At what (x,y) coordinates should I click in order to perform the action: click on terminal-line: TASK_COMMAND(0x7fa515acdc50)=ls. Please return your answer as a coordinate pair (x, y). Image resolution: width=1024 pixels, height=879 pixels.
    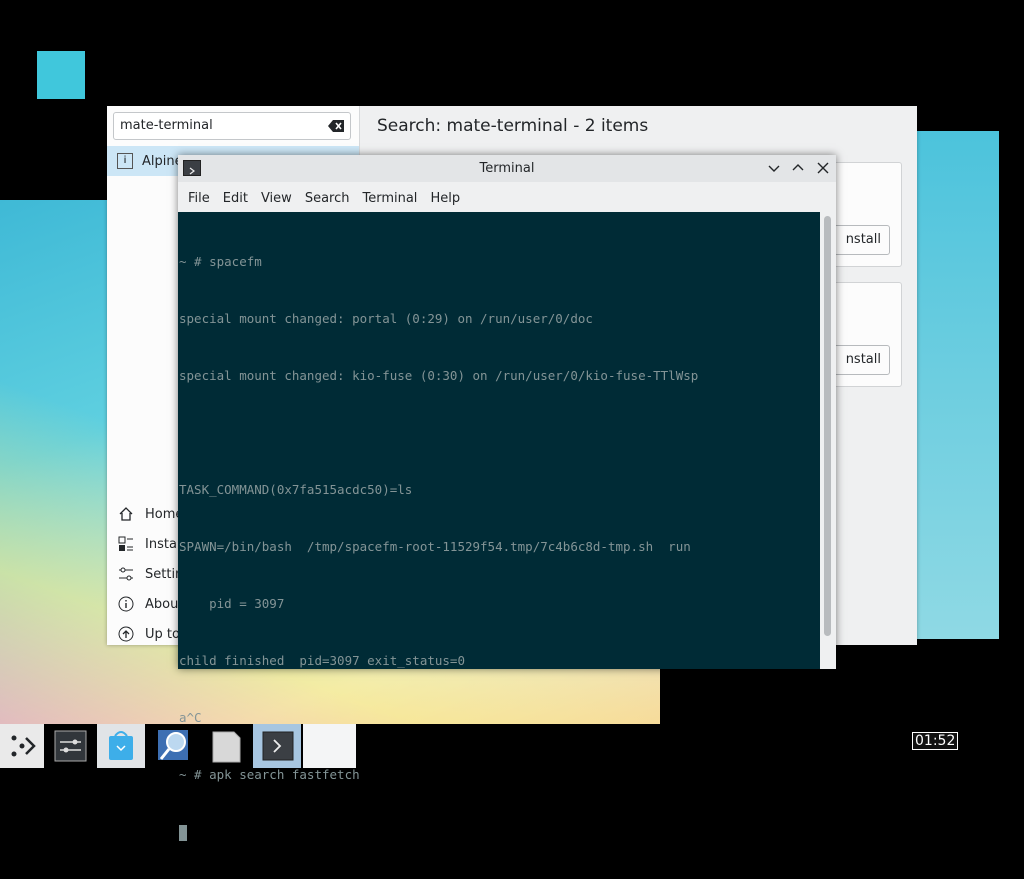
    Looking at the image, I should click on (296, 489).